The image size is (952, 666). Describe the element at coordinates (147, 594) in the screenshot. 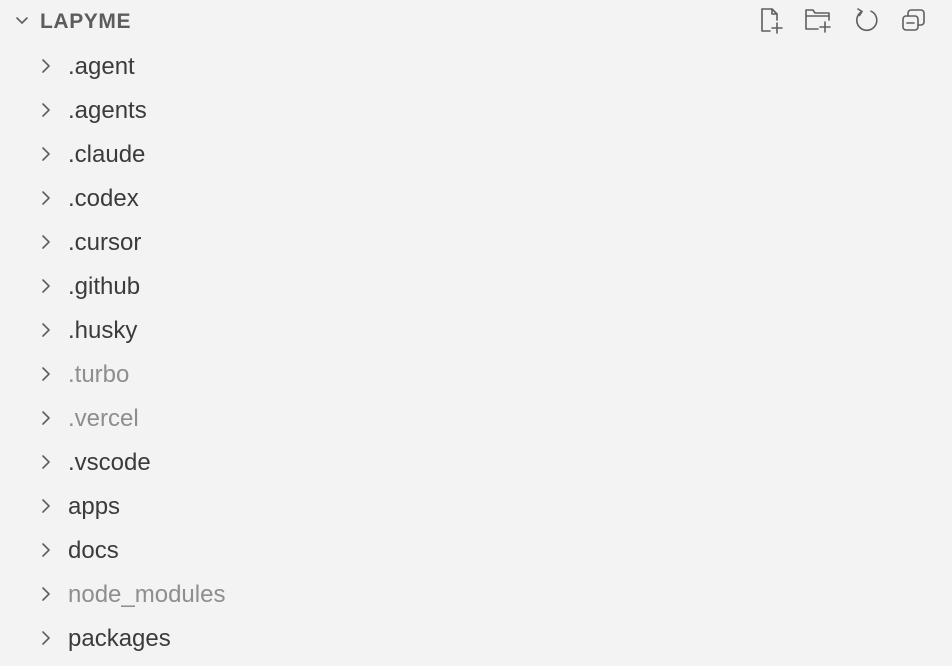

I see `tree-item-label: node_modules` at that location.